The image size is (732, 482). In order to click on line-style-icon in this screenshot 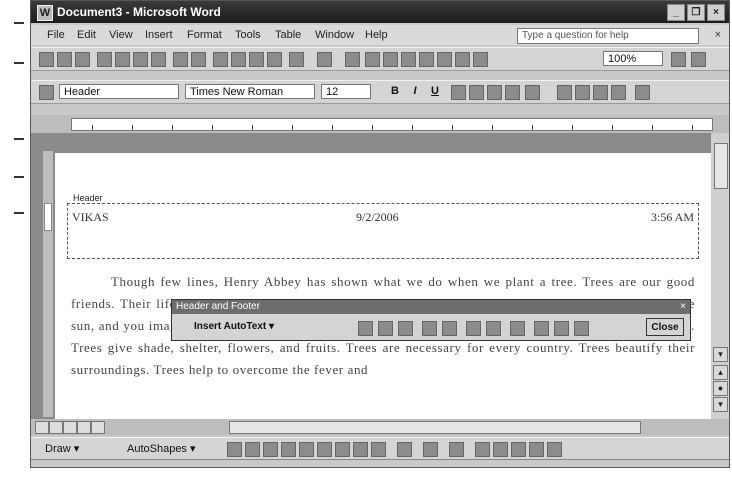, I will do `click(482, 449)`.